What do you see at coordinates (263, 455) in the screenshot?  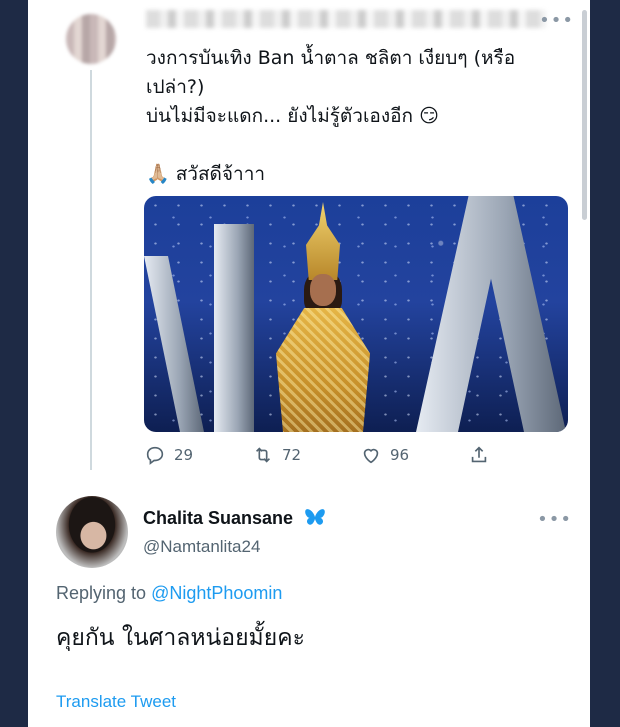 I see `retweet-icon` at bounding box center [263, 455].